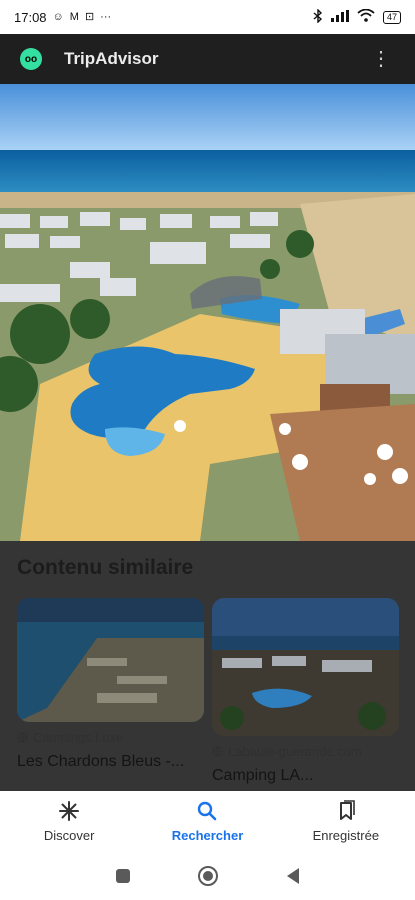 This screenshot has height=900, width=415. Describe the element at coordinates (207, 59) in the screenshot. I see `app-header: oo TripAdvisor ⋮` at that location.